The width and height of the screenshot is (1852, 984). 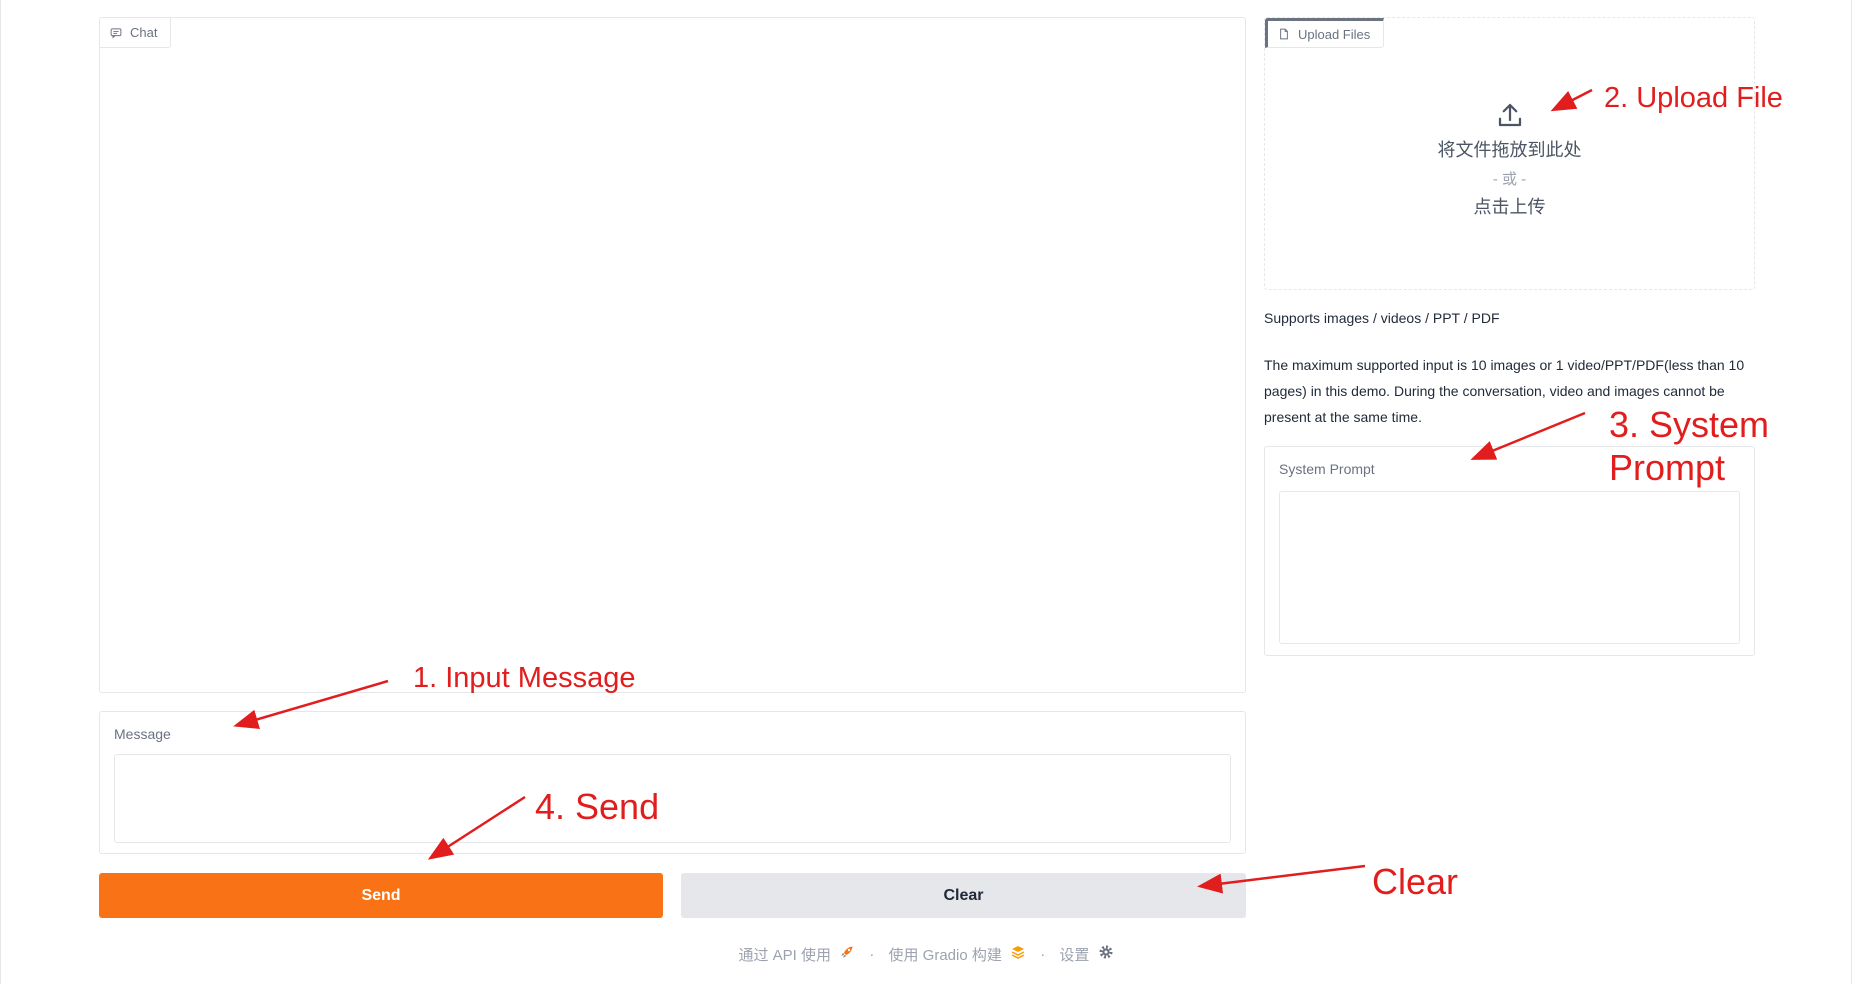 I want to click on api-link: 通过 API 使用, so click(x=796, y=954).